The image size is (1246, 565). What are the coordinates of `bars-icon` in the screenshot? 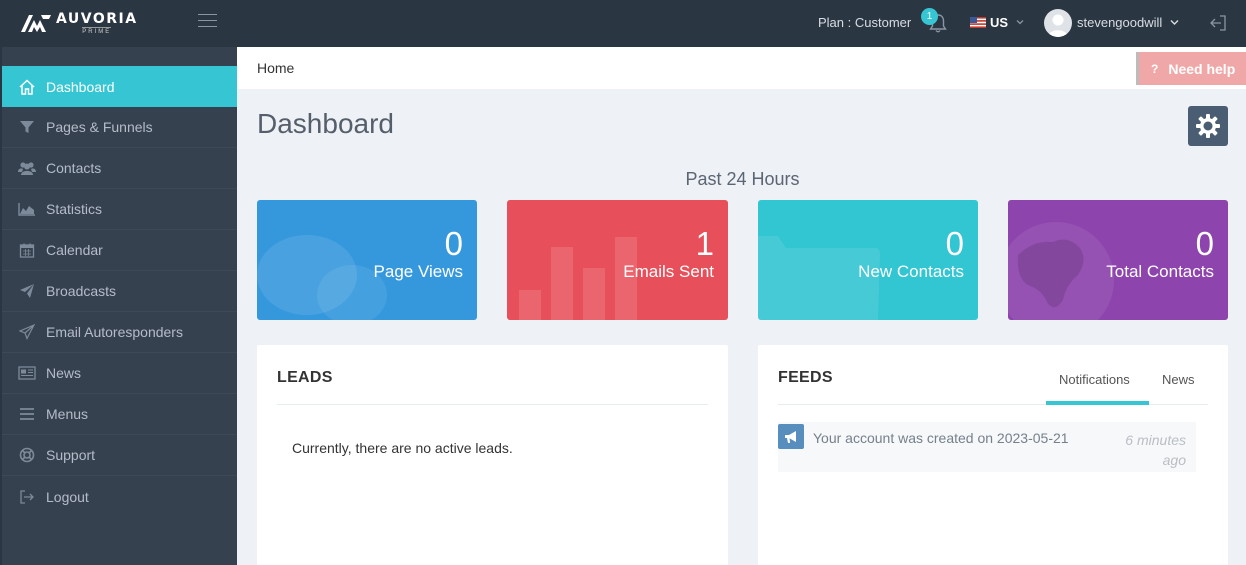 It's located at (27, 414).